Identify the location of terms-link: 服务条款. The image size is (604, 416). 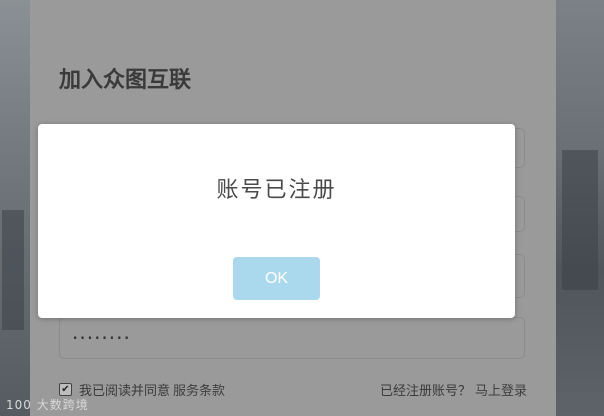
(199, 391).